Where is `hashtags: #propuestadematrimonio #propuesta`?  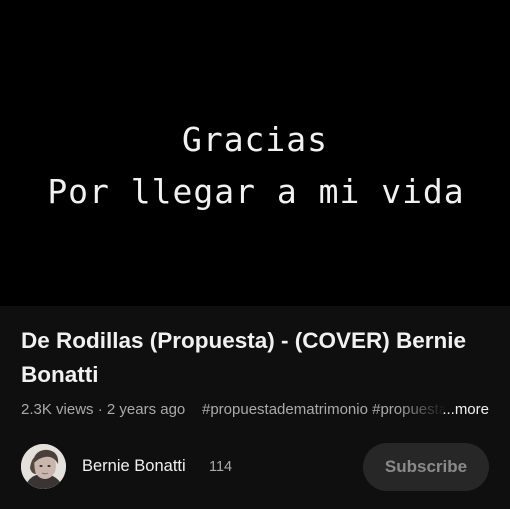 hashtags: #propuestadematrimonio #propuesta is located at coordinates (324, 409).